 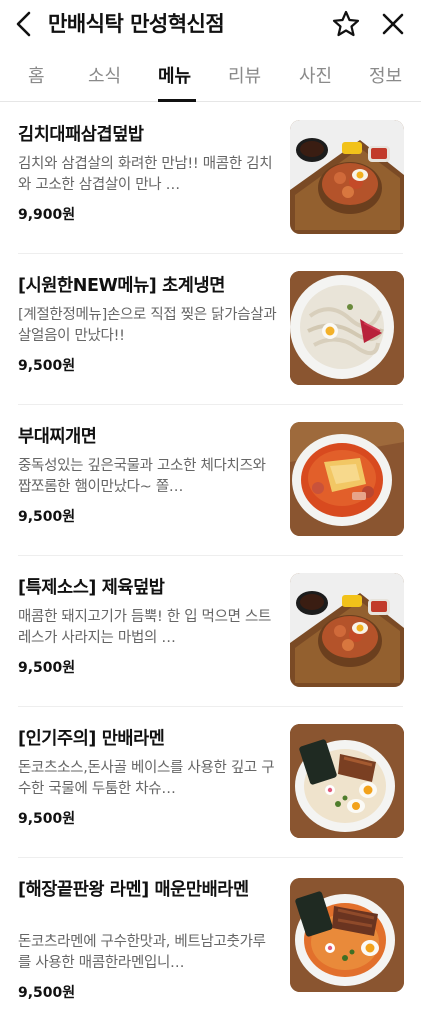 What do you see at coordinates (104, 75) in the screenshot?
I see `tab-news: 소식` at bounding box center [104, 75].